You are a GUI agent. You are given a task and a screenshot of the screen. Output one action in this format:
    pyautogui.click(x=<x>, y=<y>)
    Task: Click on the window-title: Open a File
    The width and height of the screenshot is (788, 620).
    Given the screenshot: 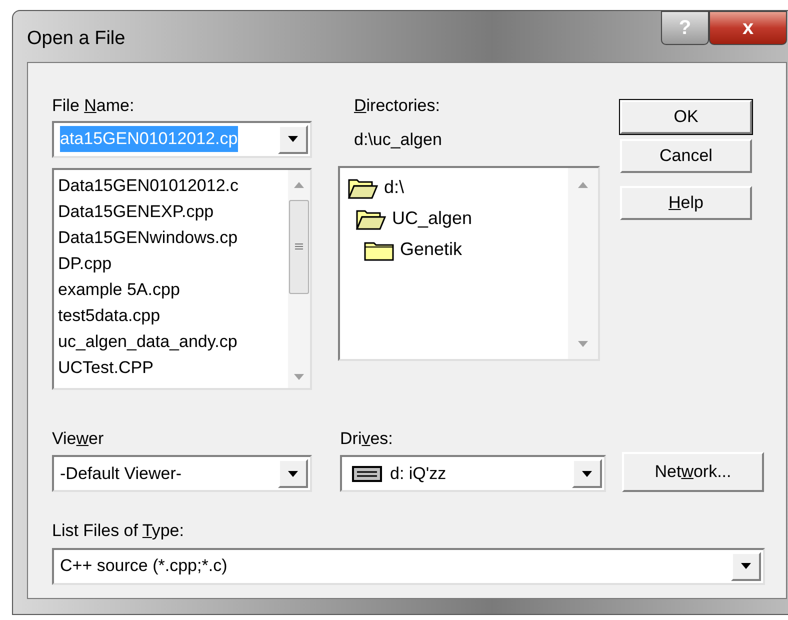 What is the action you would take?
    pyautogui.click(x=76, y=39)
    